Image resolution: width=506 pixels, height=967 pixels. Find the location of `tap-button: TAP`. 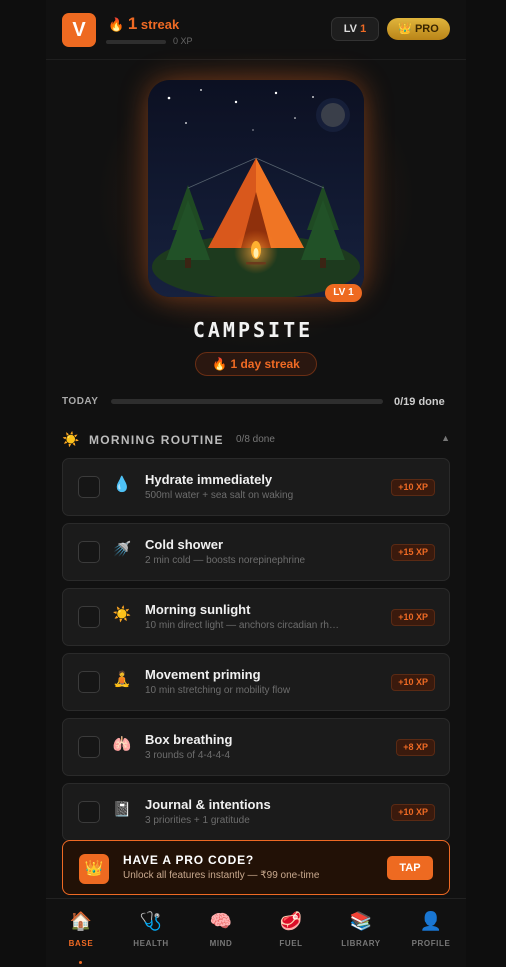

tap-button: TAP is located at coordinates (410, 868).